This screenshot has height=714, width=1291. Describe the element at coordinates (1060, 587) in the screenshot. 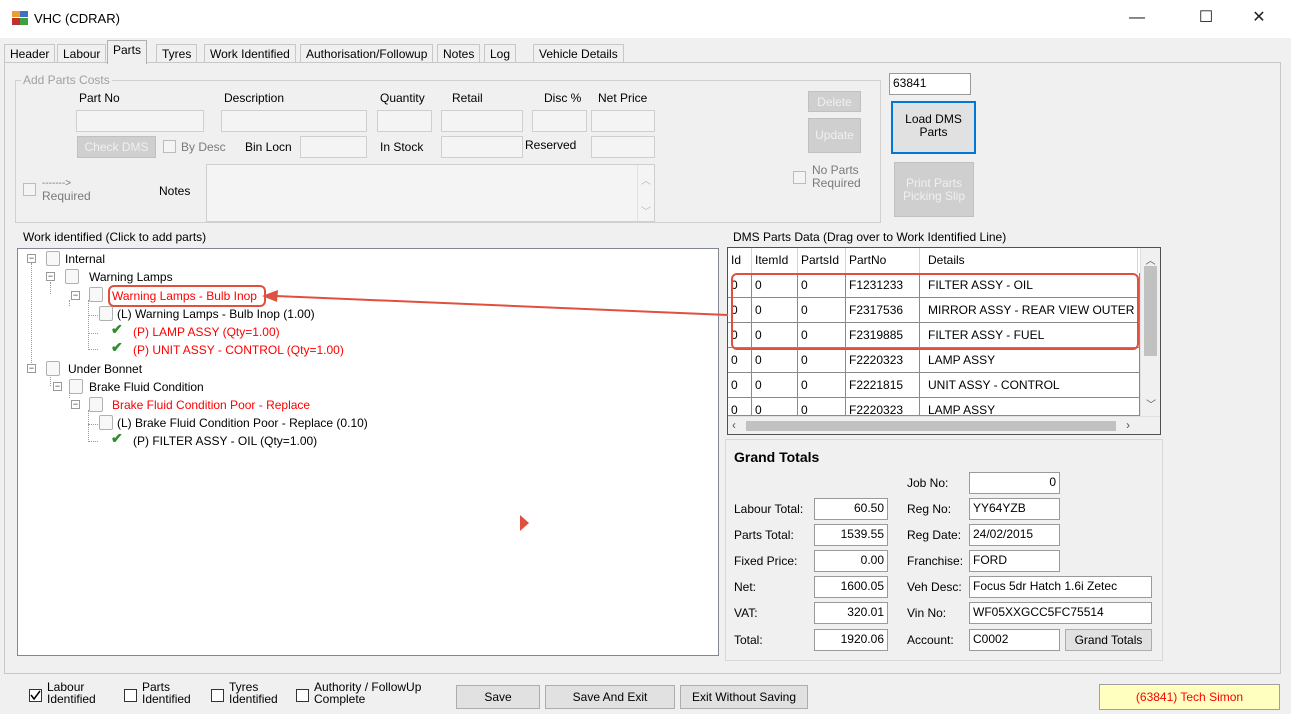

I see `veh-desc-field: Focus 5dr Hatch 1.6i Zetec` at that location.